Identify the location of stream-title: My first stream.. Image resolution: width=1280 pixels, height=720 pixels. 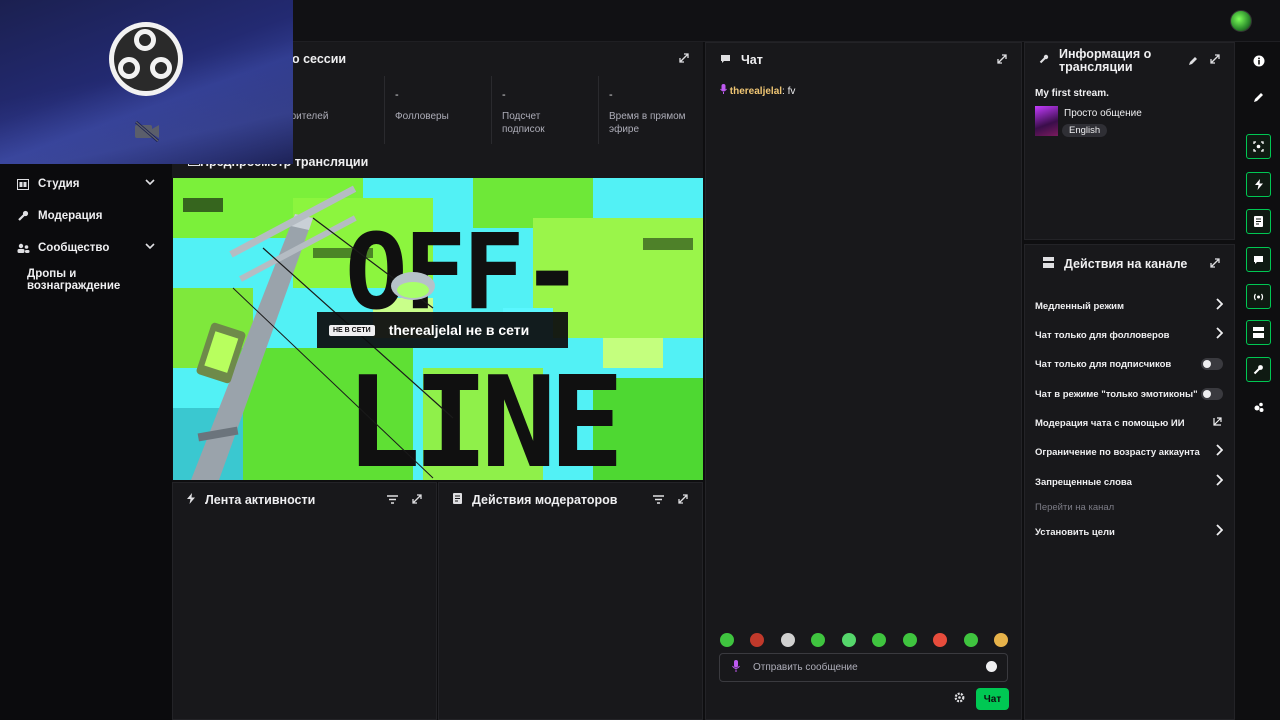
(1072, 93).